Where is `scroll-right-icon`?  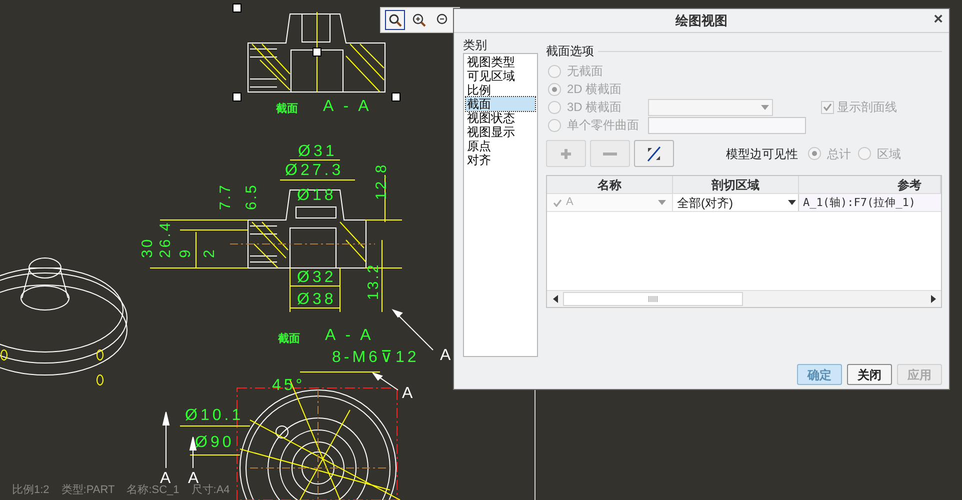 scroll-right-icon is located at coordinates (933, 299).